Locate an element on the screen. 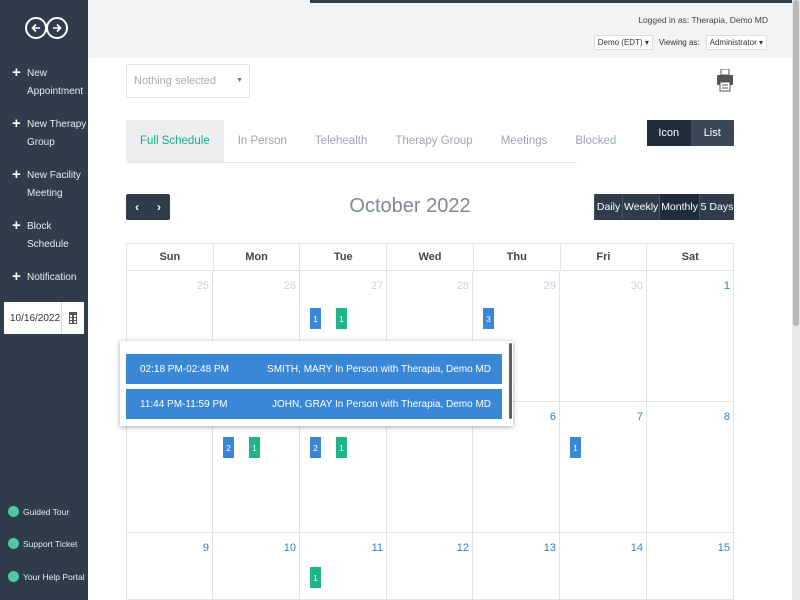 Image resolution: width=800 pixels, height=600 pixels. support-ticket-link: Support Ticket is located at coordinates (42, 543).